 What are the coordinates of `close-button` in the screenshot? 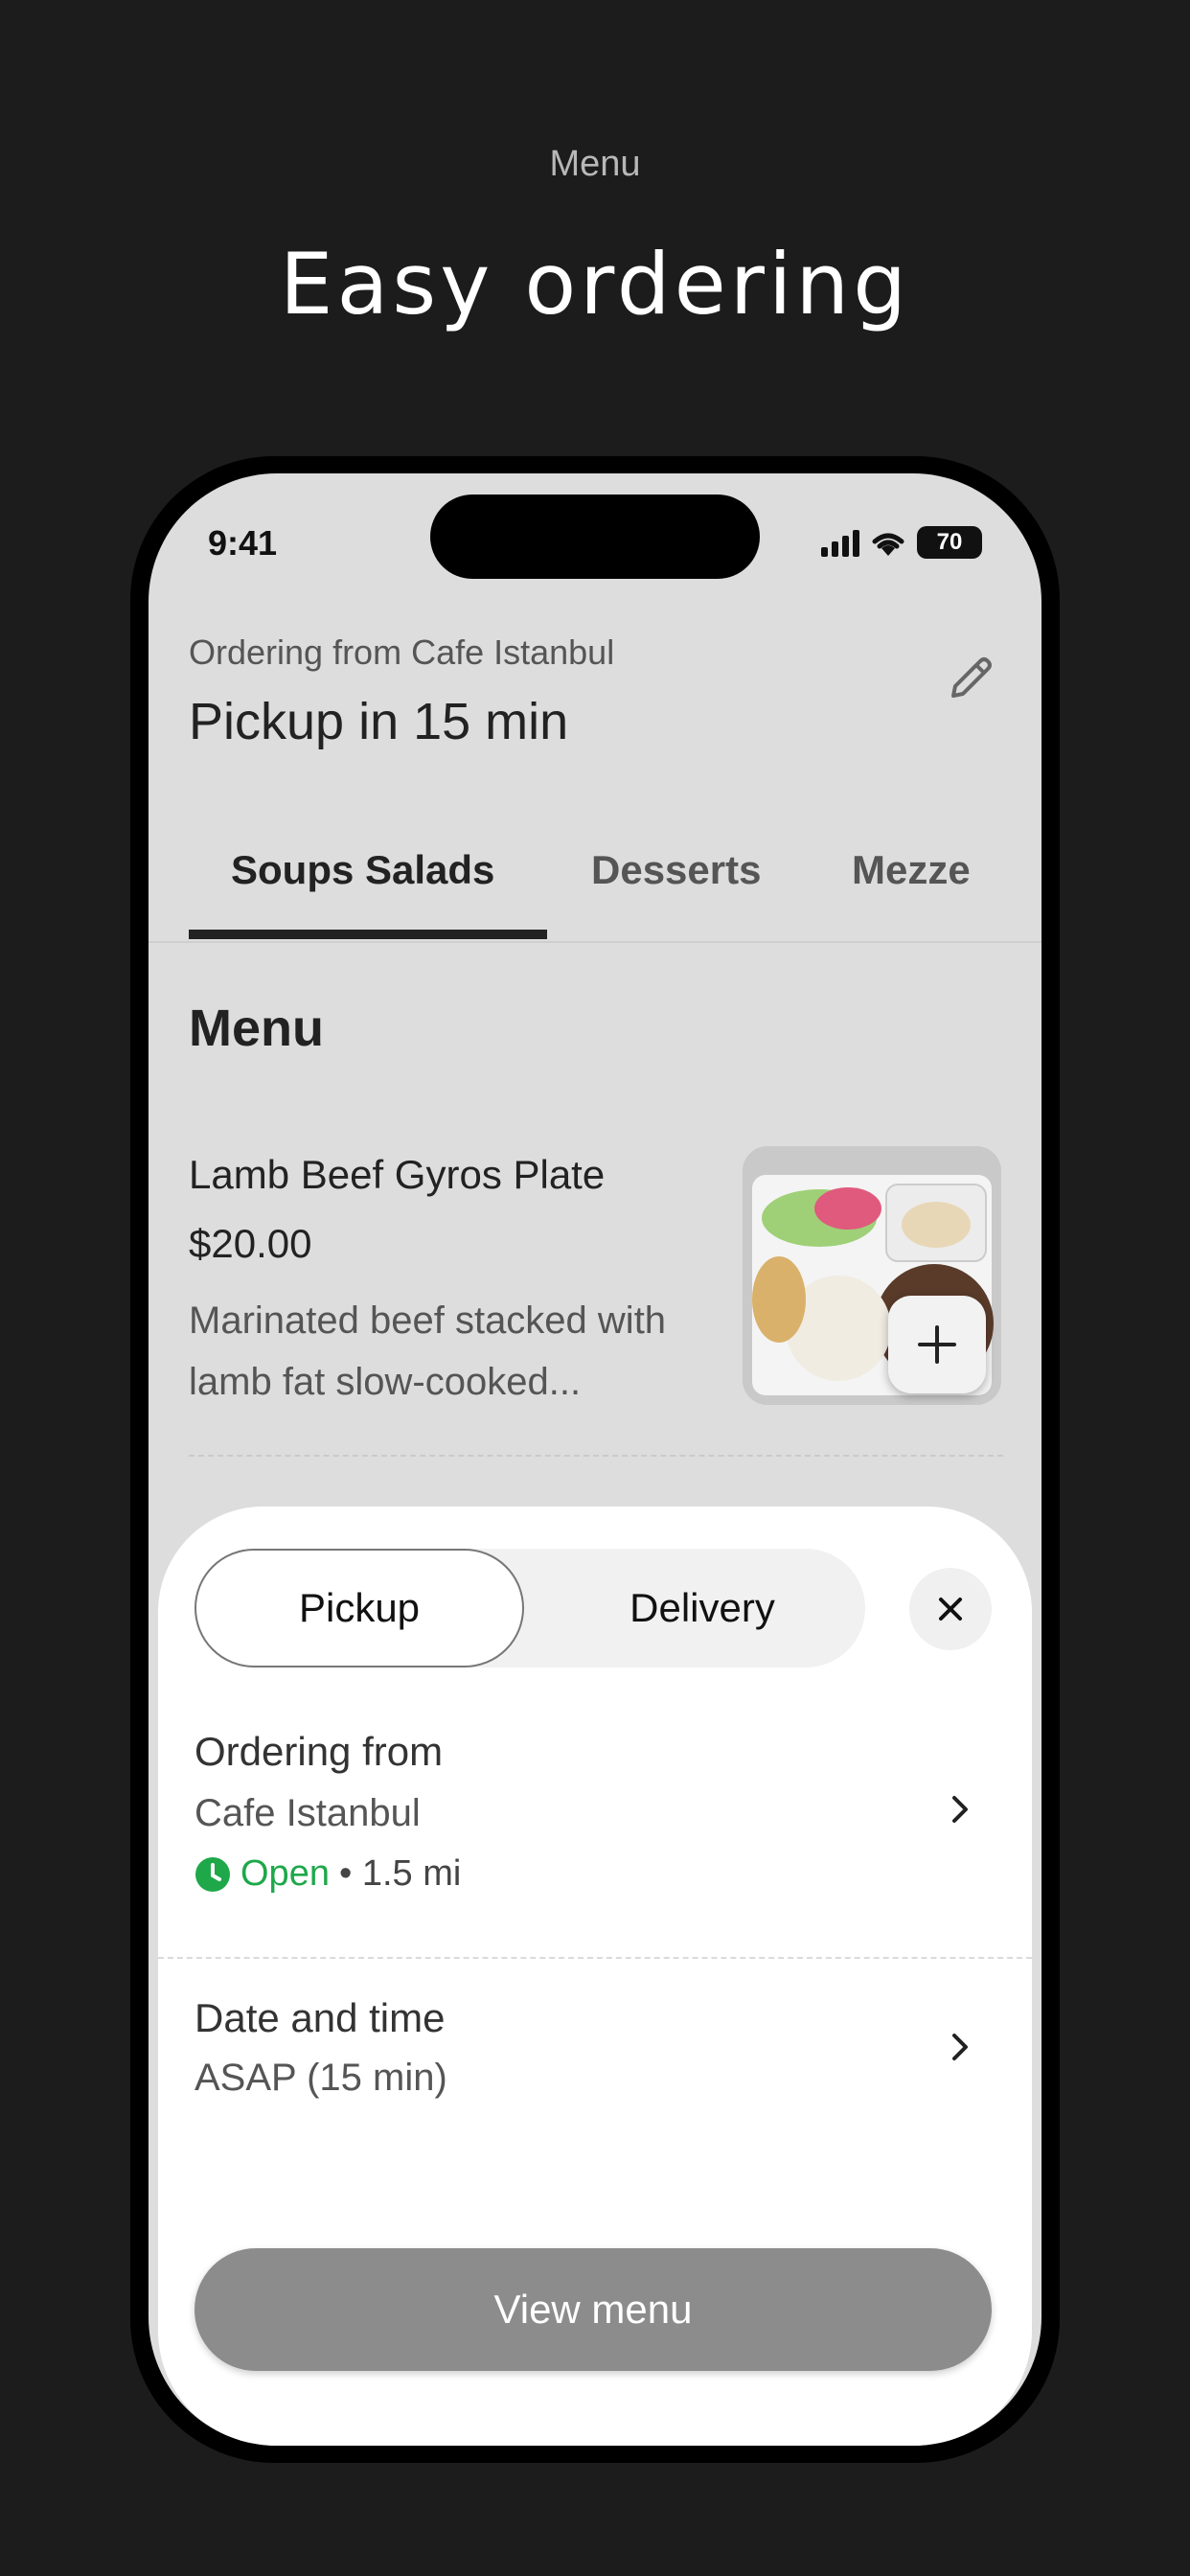 It's located at (951, 1609).